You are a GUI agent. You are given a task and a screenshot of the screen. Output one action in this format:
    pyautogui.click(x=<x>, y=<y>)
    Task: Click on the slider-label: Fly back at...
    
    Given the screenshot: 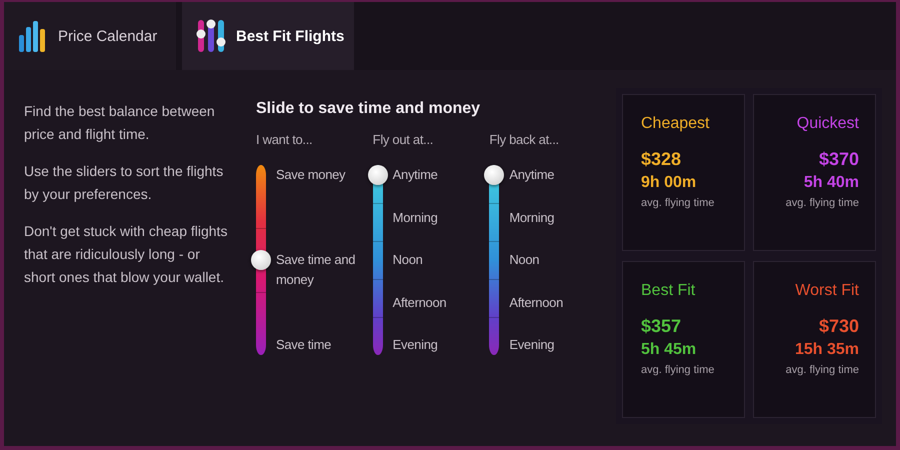 What is the action you would take?
    pyautogui.click(x=524, y=139)
    